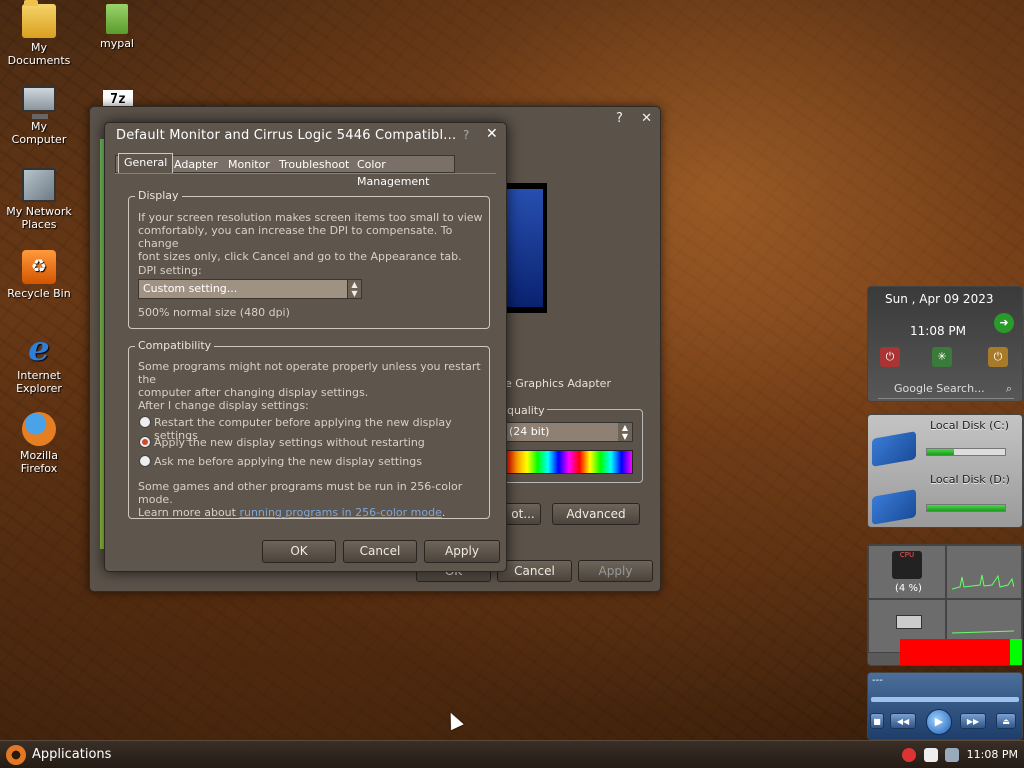  Describe the element at coordinates (970, 479) in the screenshot. I see `disk-d-label: Local Disk (D:)` at that location.